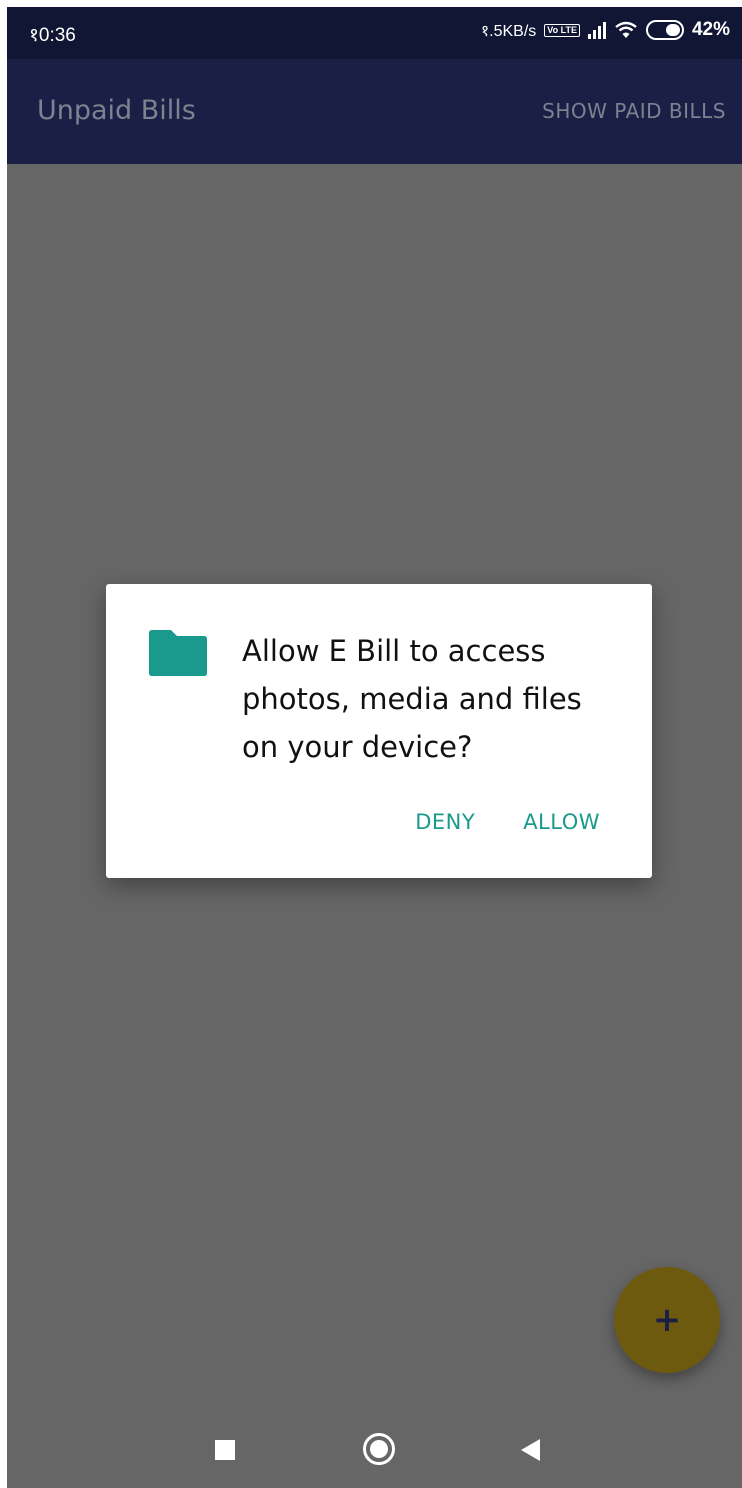  Describe the element at coordinates (507, 822) in the screenshot. I see `dialog-actions: DENY ALLOW` at that location.